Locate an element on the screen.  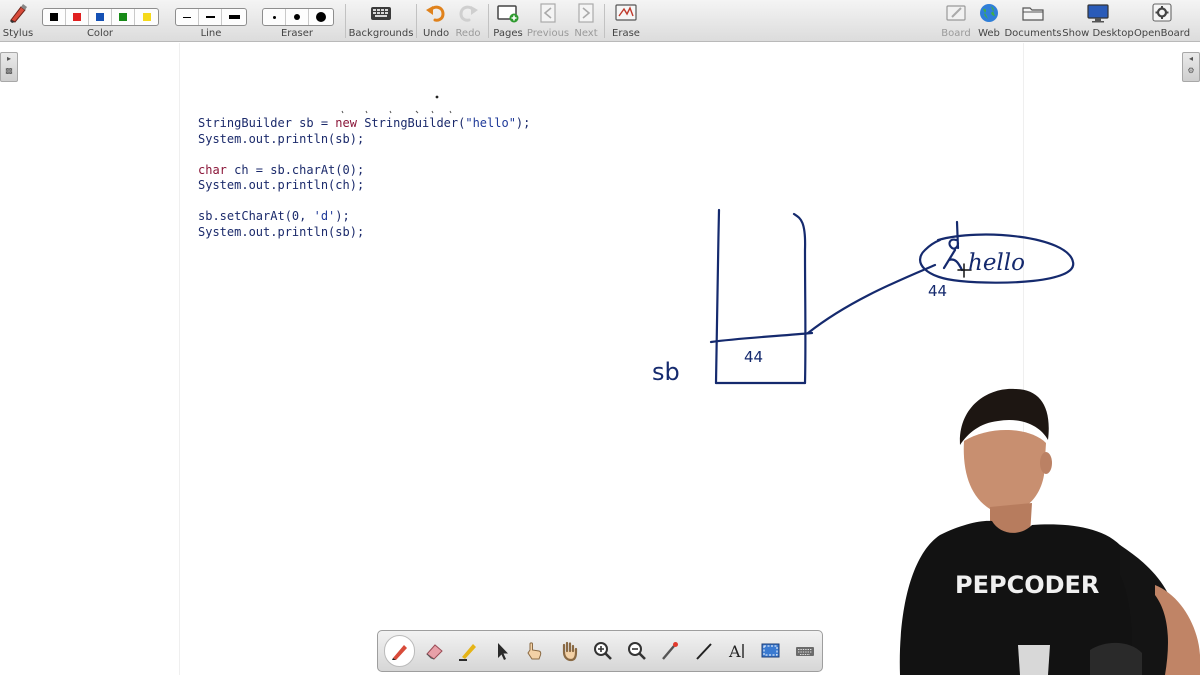
zoom-in-tool-button is located at coordinates (603, 651).